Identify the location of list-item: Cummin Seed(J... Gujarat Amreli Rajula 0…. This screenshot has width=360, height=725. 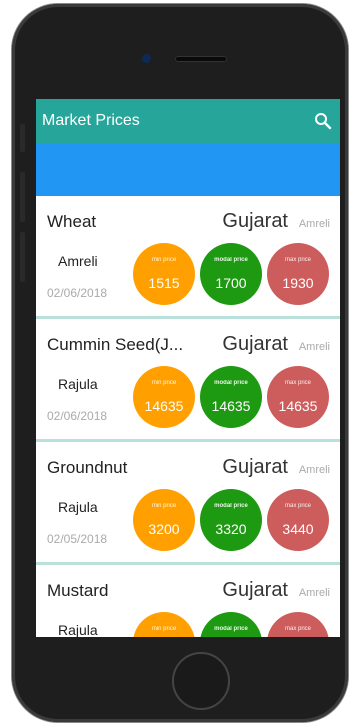
(188, 380).